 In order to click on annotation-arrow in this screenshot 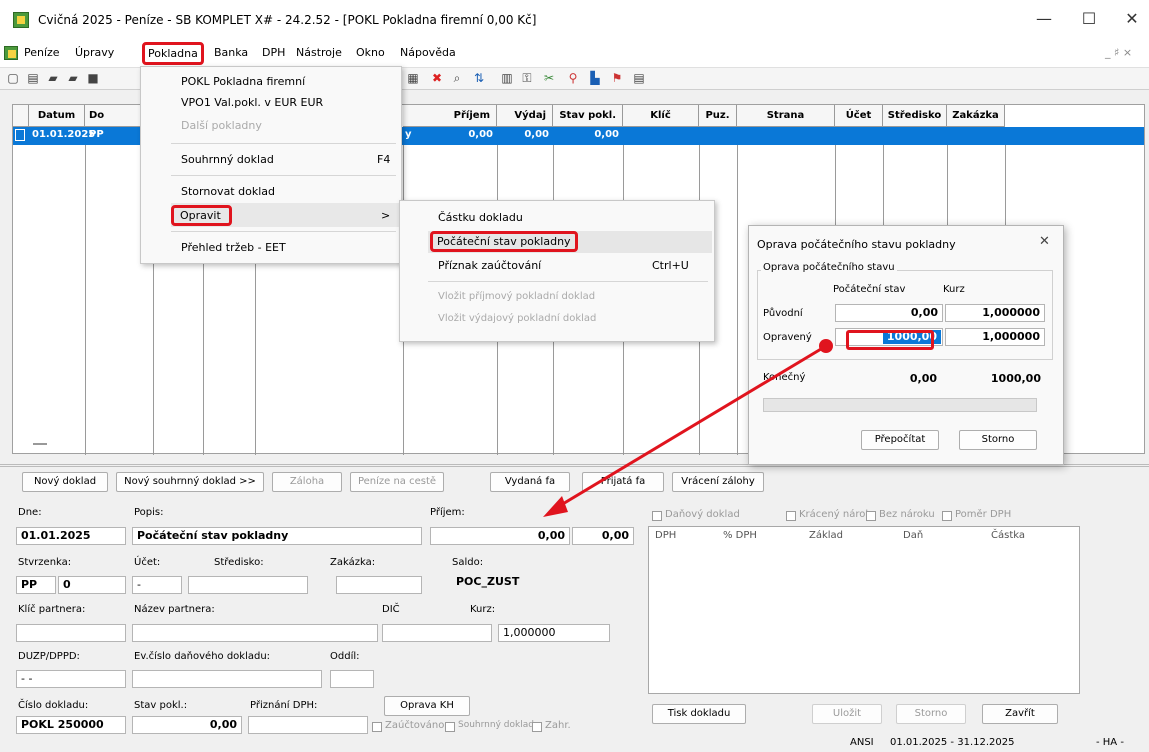, I will do `click(688, 428)`.